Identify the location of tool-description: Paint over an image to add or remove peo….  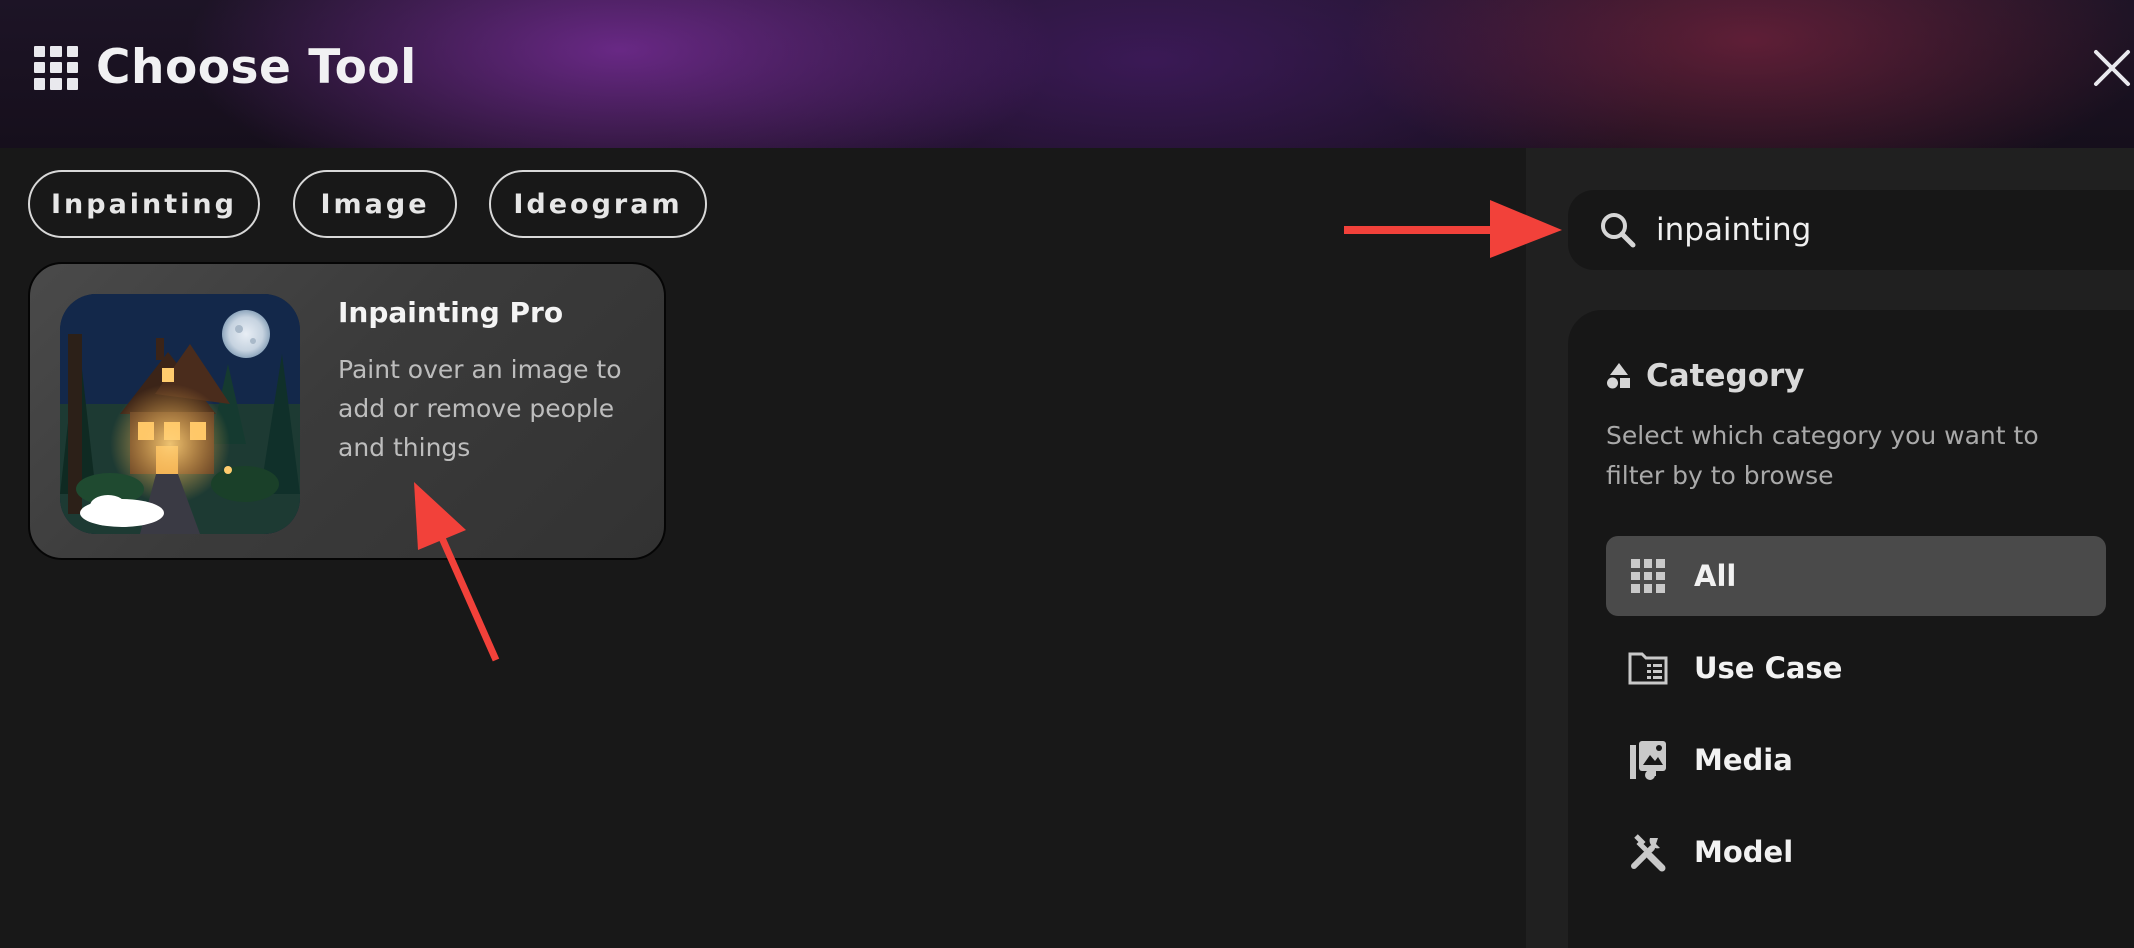
(480, 408).